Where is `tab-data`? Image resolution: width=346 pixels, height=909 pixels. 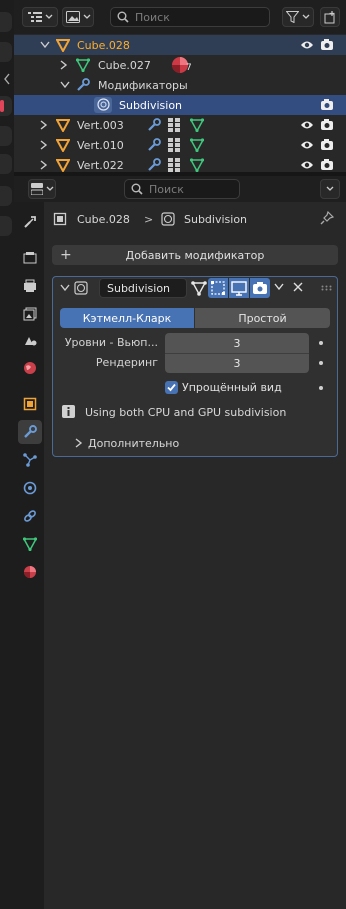
tab-data is located at coordinates (30, 544).